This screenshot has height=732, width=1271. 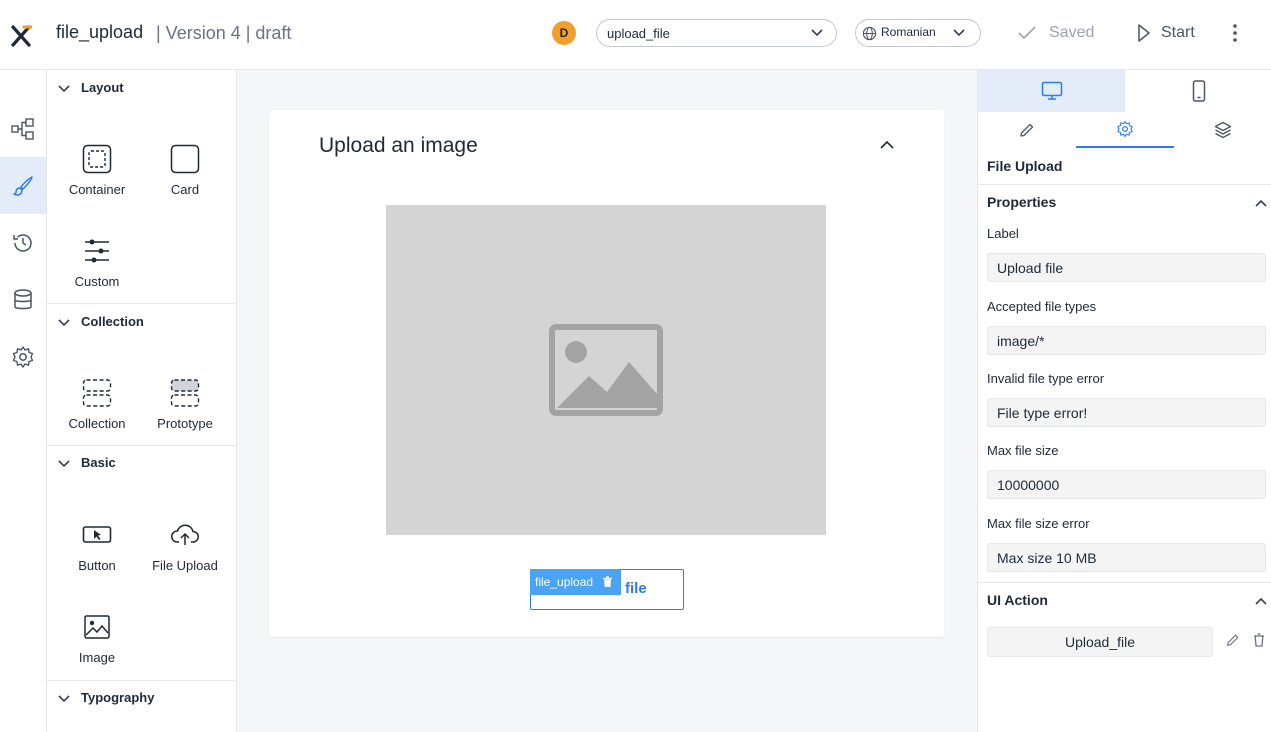 I want to click on prototype-icon, so click(x=185, y=393).